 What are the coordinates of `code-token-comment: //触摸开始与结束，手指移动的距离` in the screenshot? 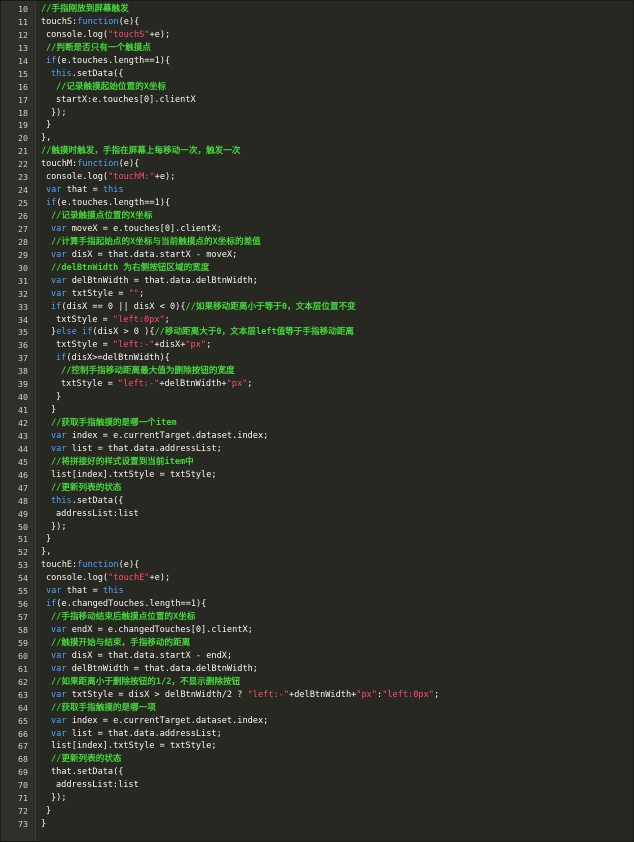 It's located at (121, 642).